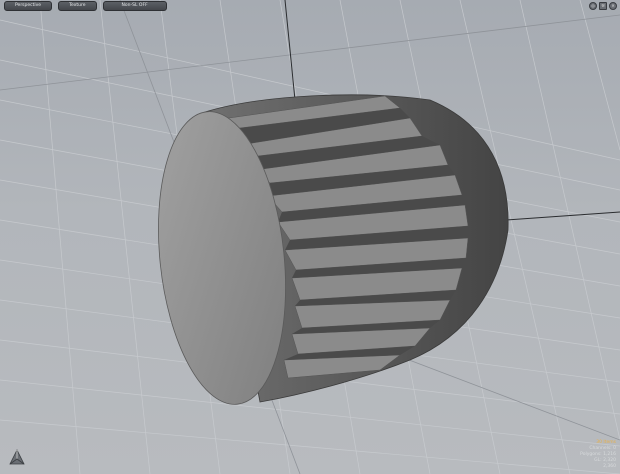  I want to click on orbit-icon: ◎, so click(593, 6).